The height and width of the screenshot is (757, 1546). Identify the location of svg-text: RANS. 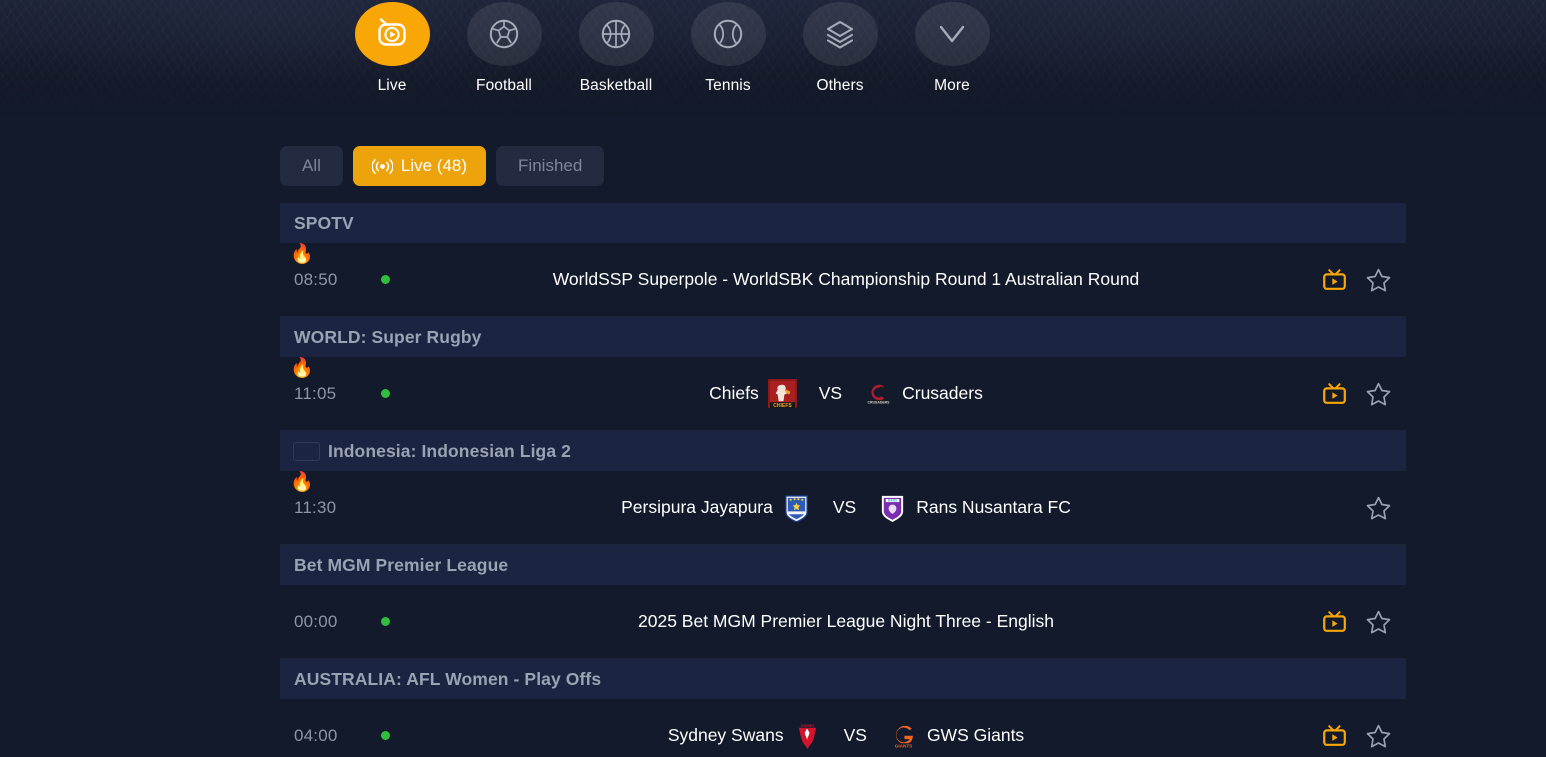
(892, 501).